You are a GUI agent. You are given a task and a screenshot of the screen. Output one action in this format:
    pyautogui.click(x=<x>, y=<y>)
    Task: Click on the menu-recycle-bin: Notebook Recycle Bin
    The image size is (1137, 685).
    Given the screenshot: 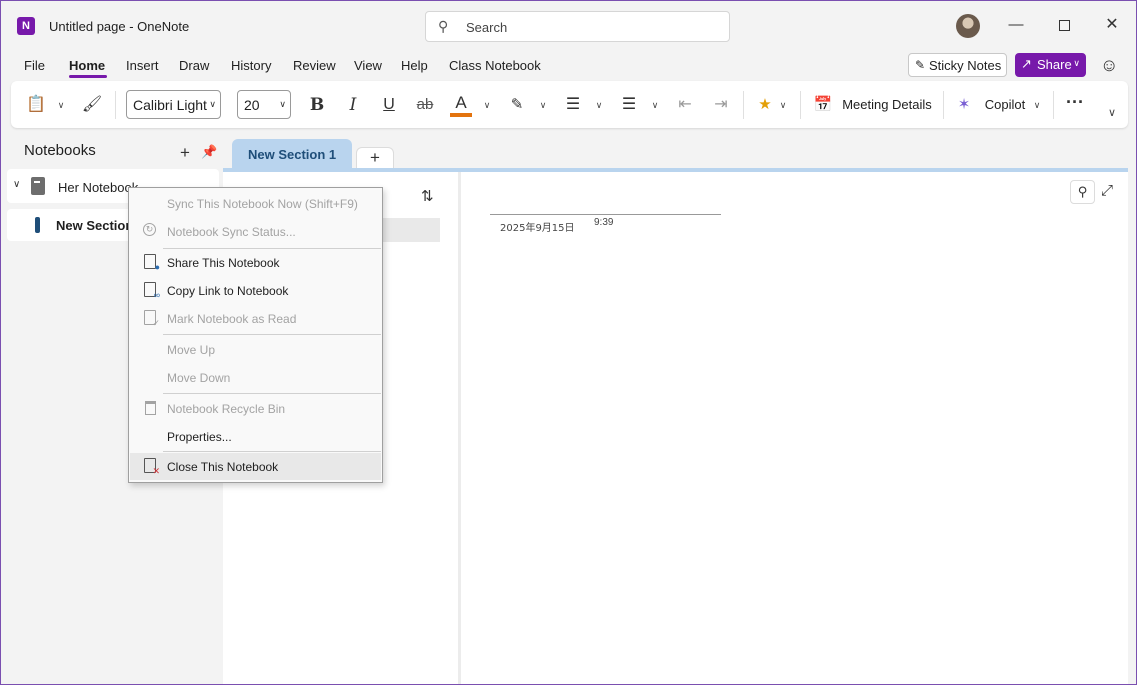 What is the action you would take?
    pyautogui.click(x=255, y=408)
    